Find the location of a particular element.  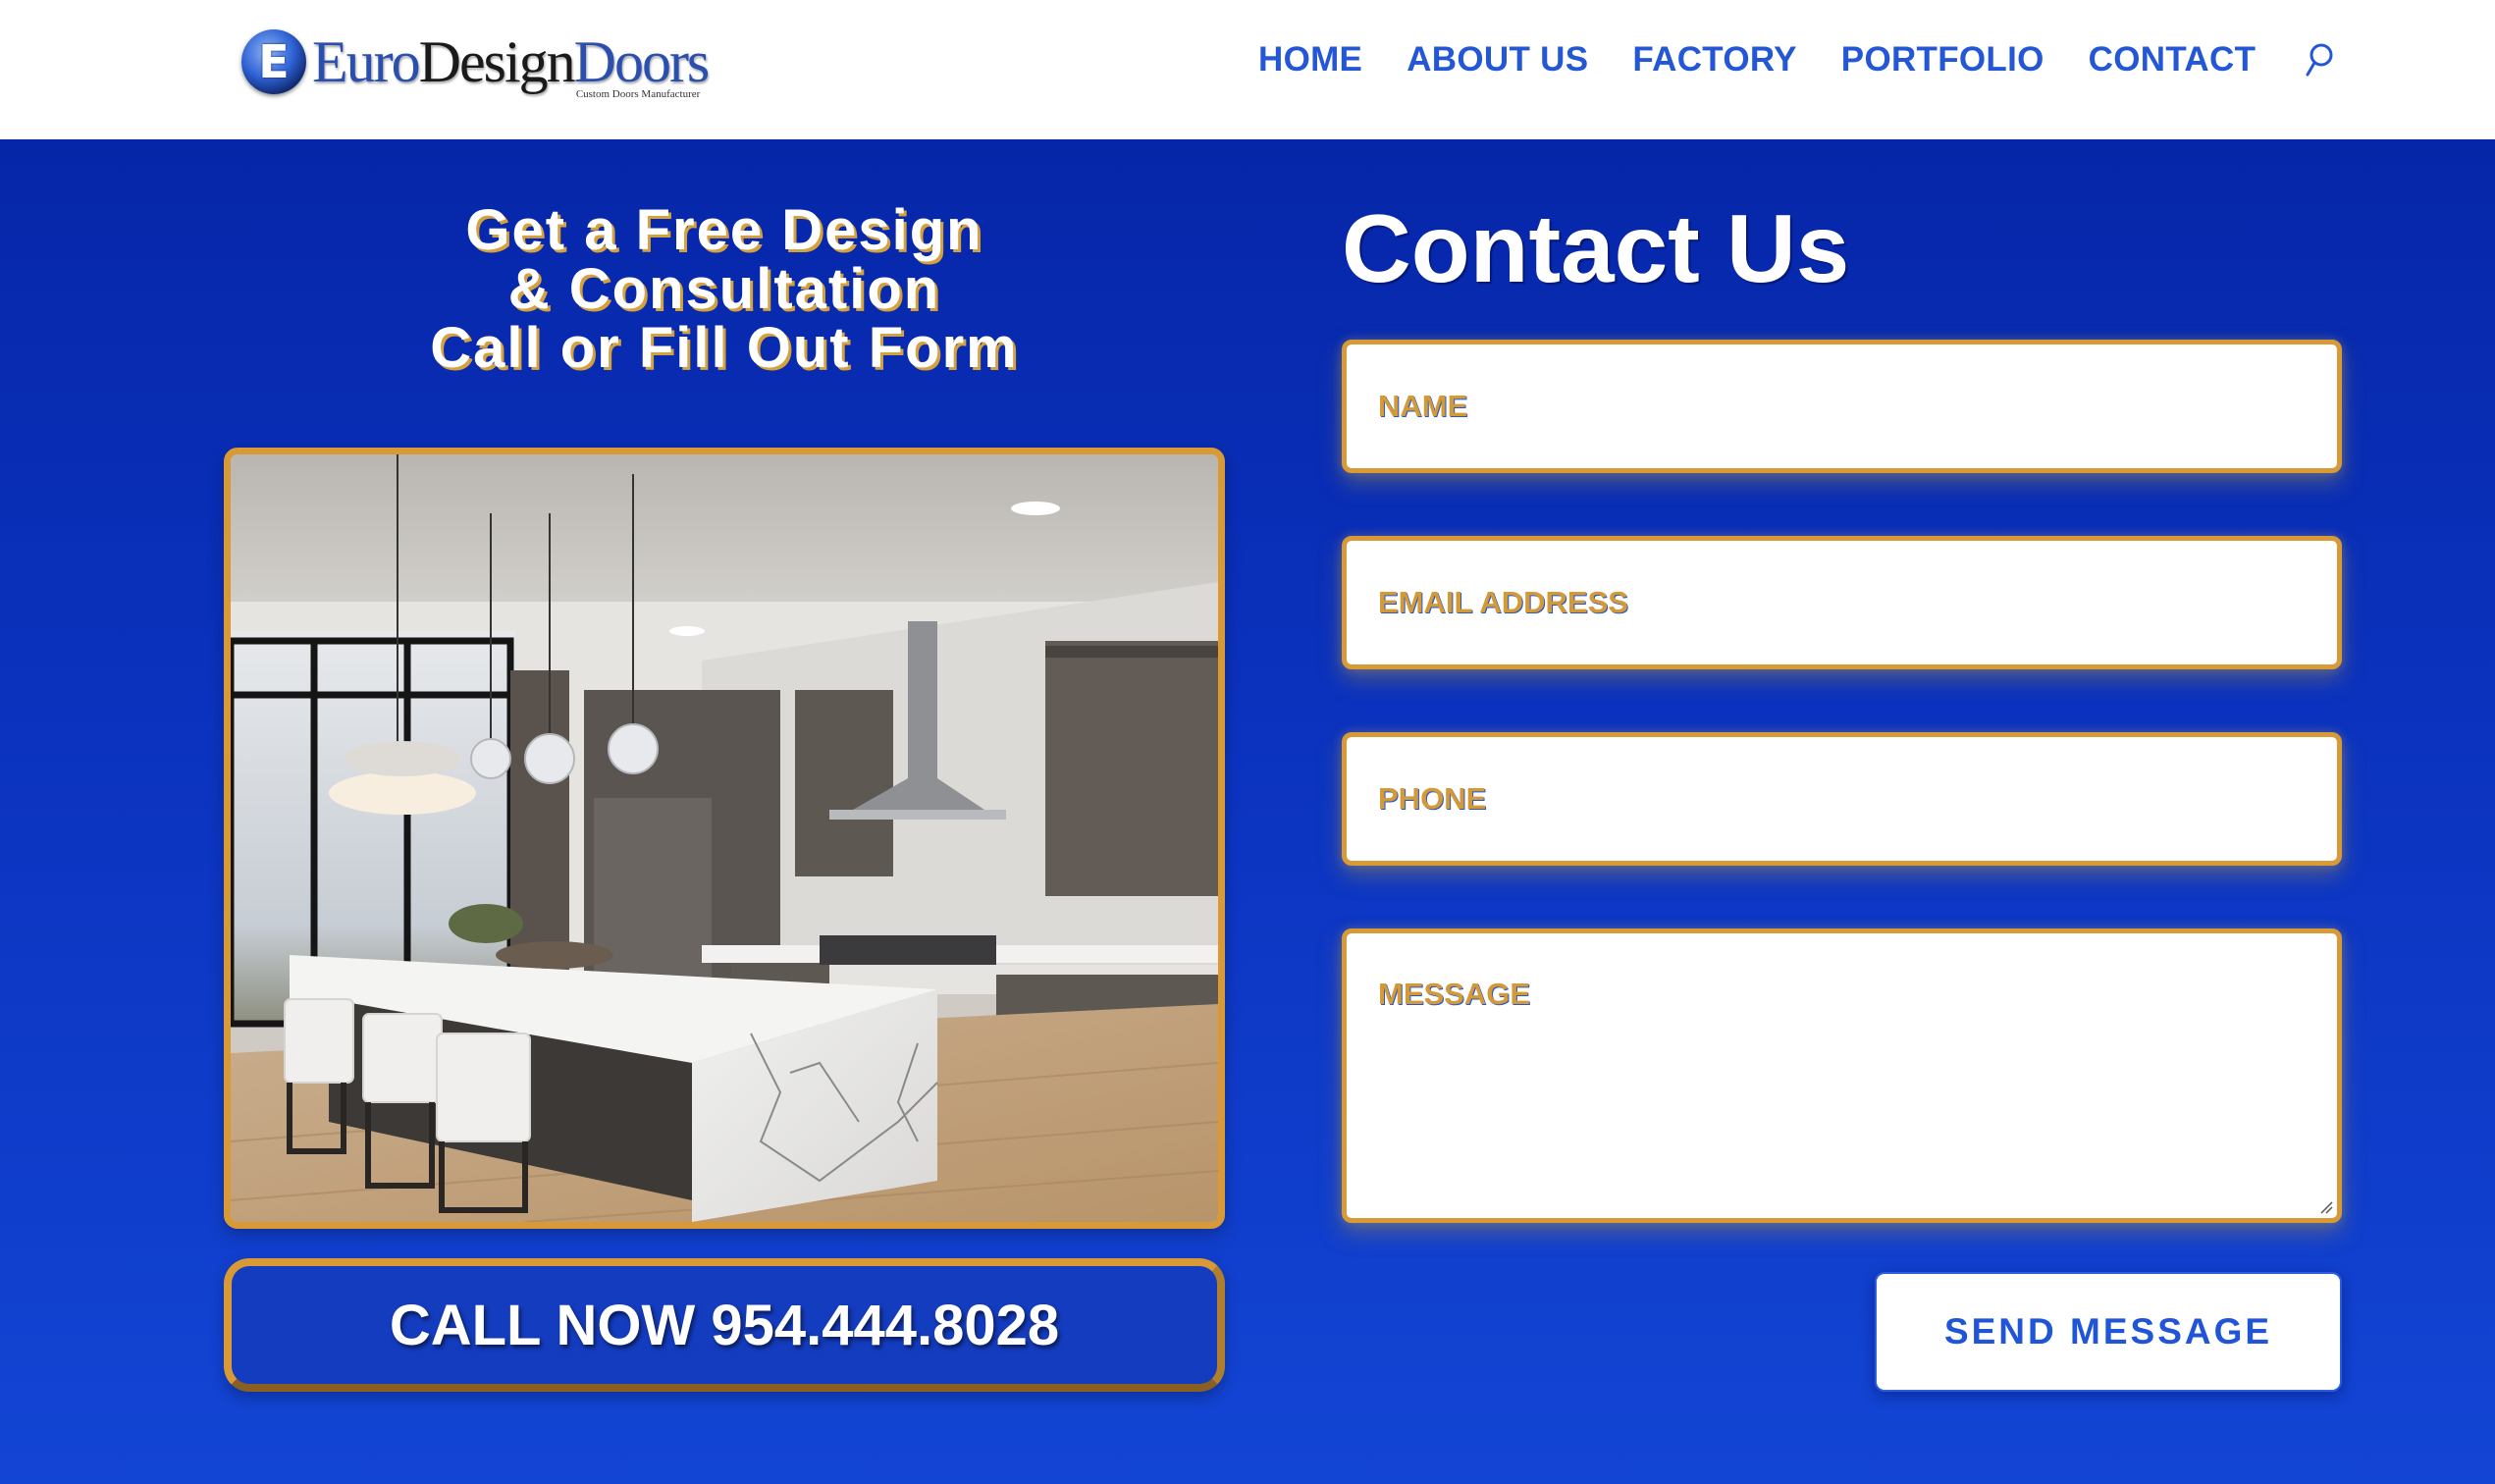

call-now-button: CALL NOW 954.444.8028 is located at coordinates (724, 1325).